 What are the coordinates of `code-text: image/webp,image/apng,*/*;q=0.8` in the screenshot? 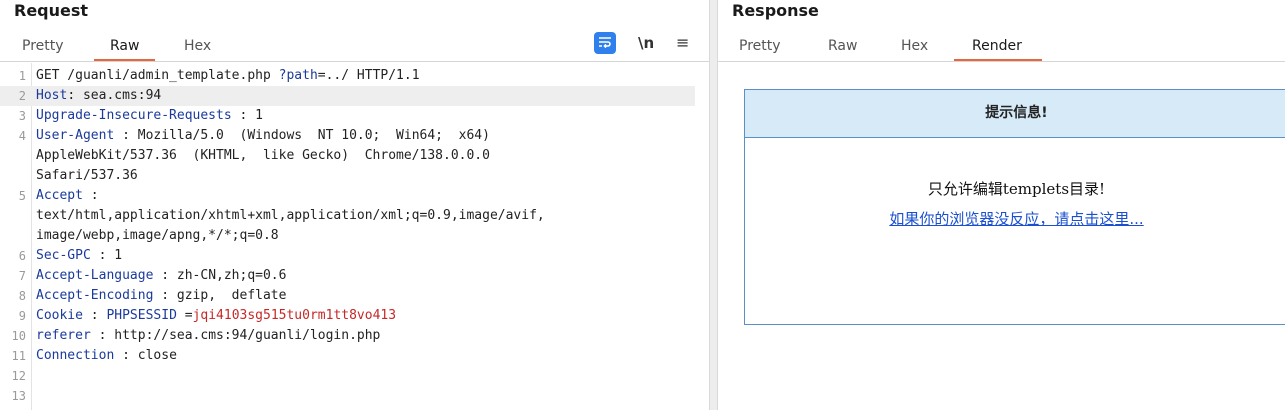 It's located at (157, 235).